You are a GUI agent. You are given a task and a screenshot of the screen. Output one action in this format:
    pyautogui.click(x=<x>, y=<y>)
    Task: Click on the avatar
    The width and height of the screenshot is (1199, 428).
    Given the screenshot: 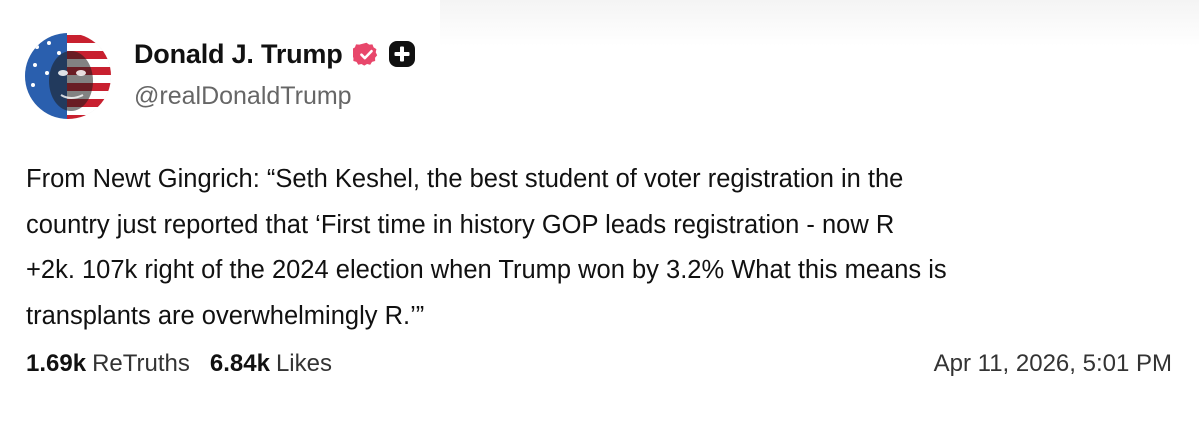 What is the action you would take?
    pyautogui.click(x=68, y=76)
    